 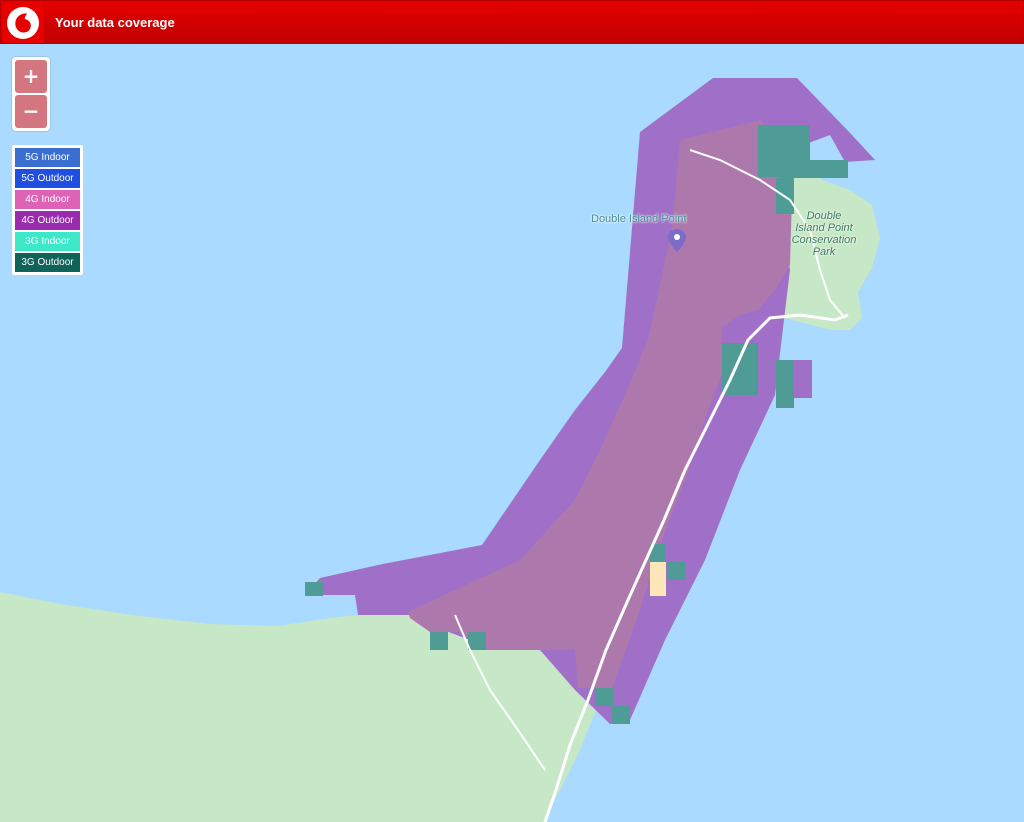 I want to click on vodafone-logo, so click(x=23, y=22).